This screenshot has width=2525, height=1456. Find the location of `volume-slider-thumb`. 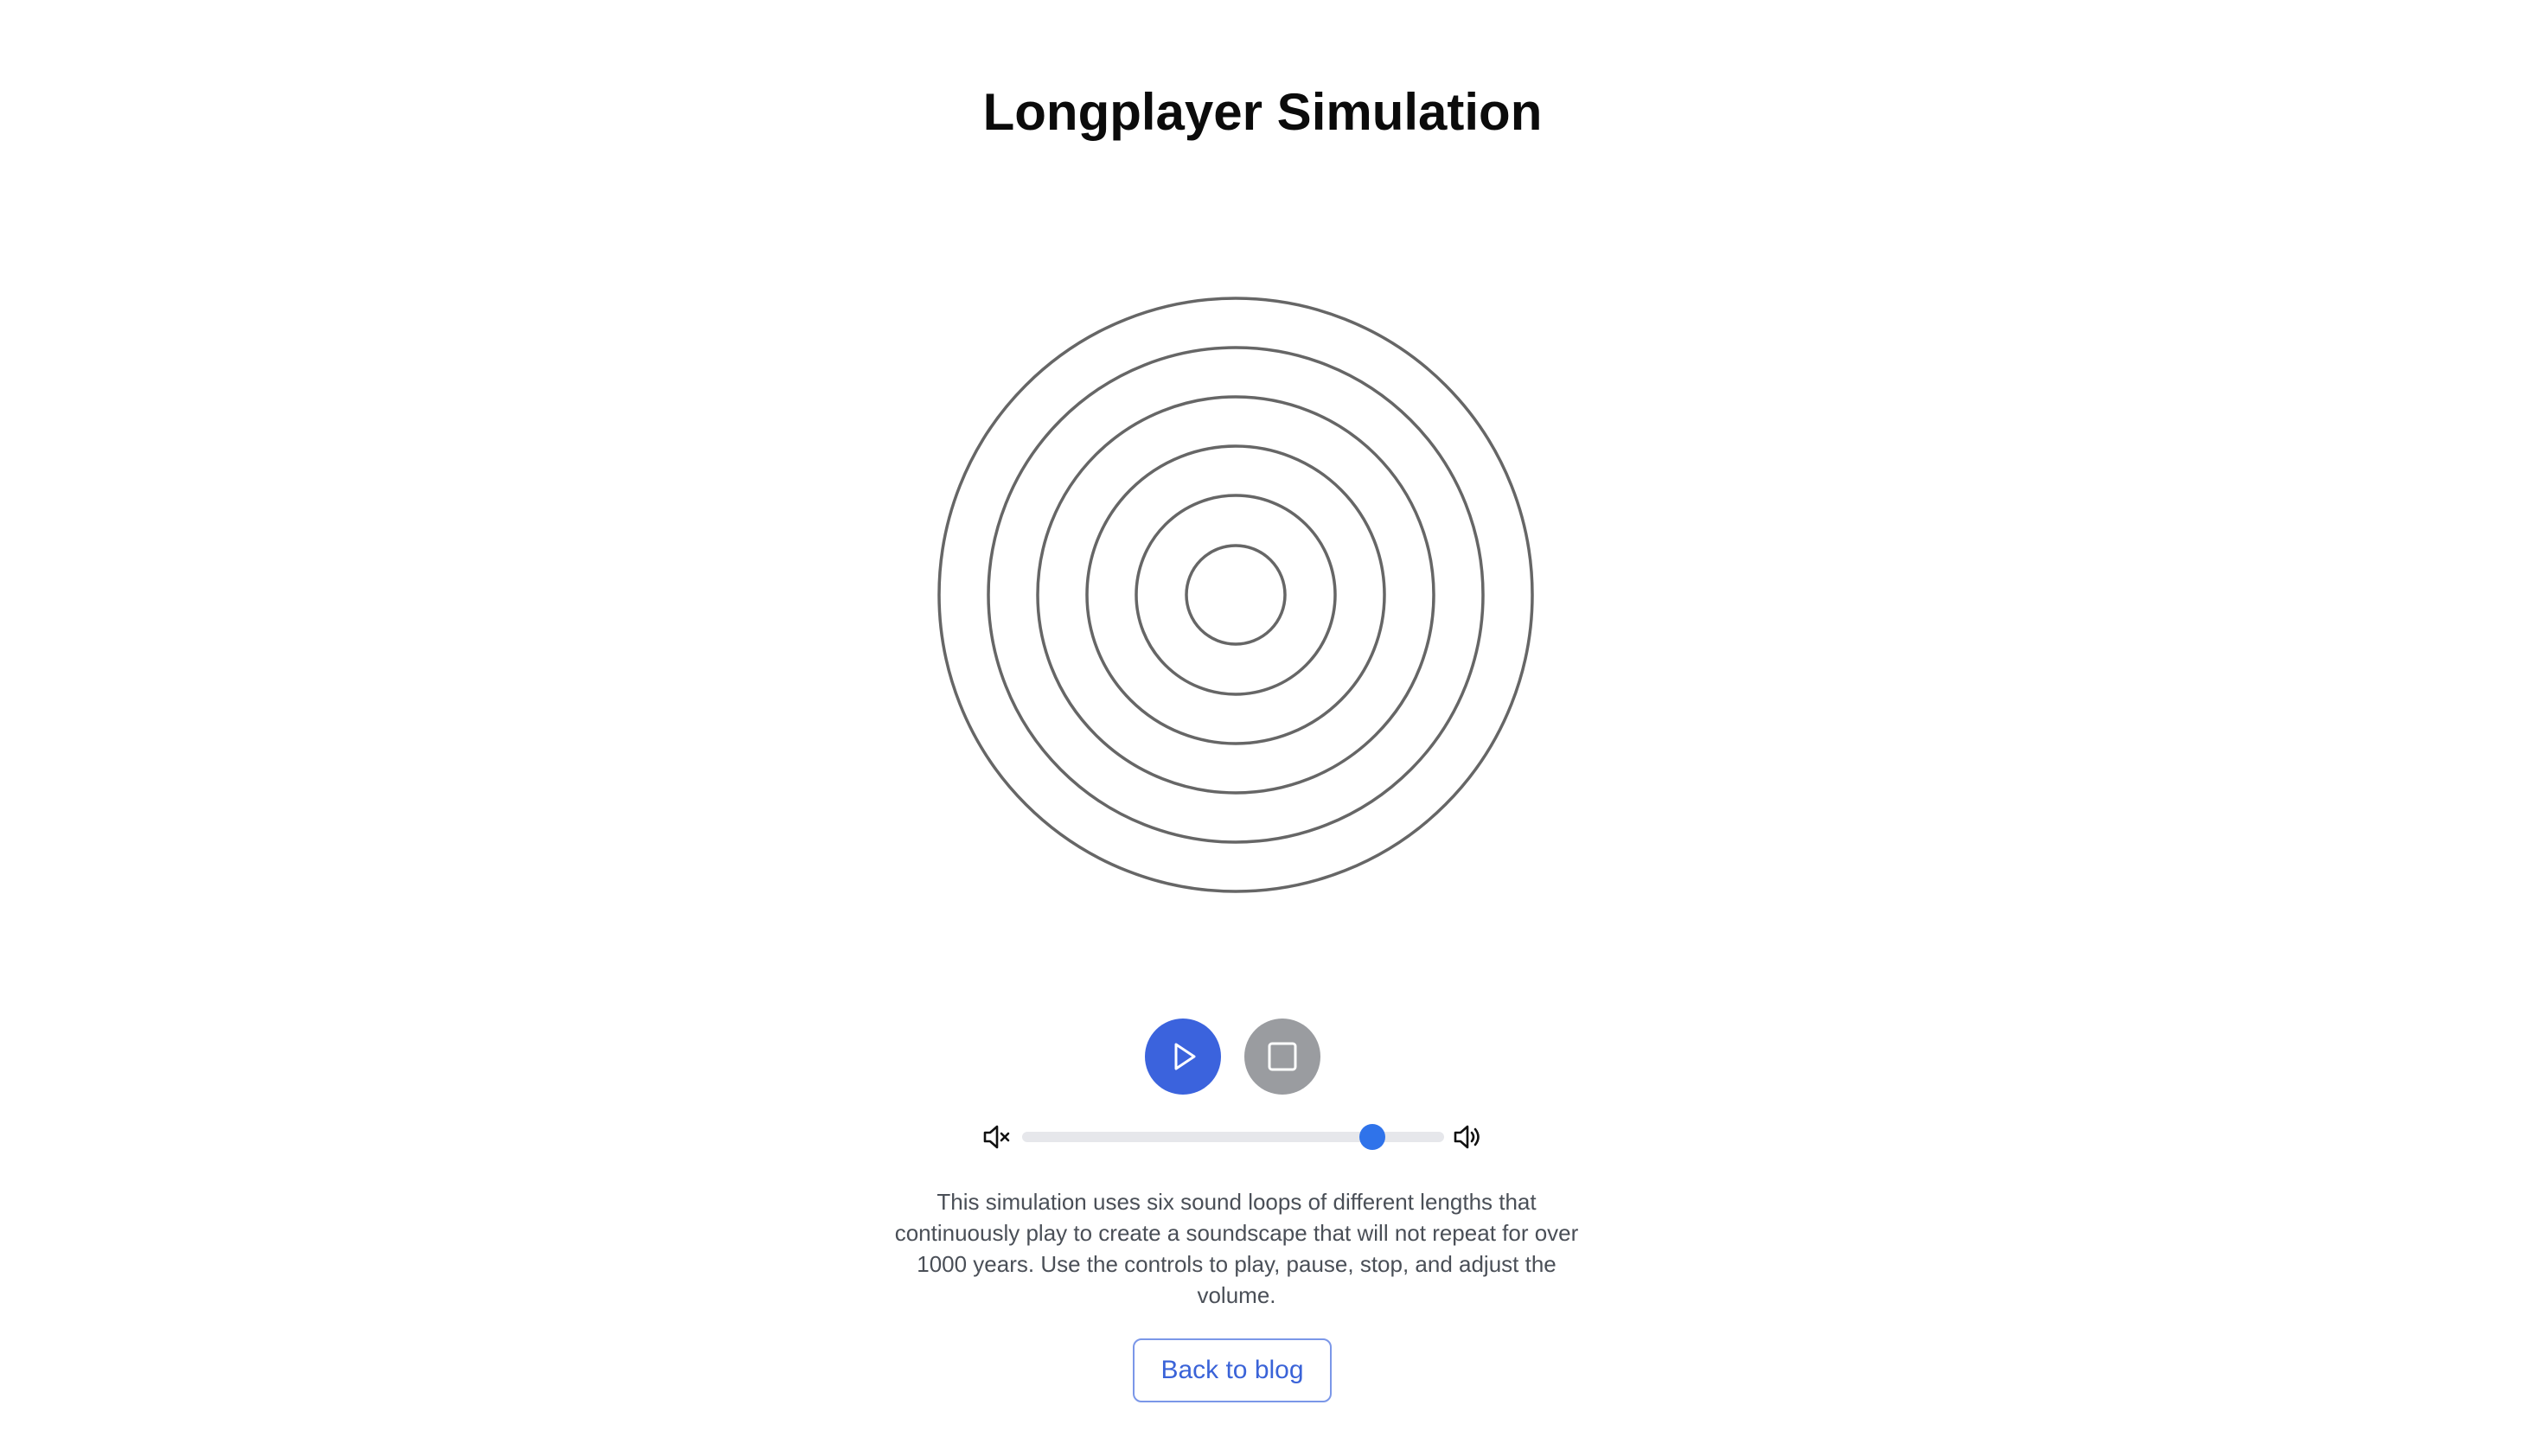

volume-slider-thumb is located at coordinates (1372, 1137).